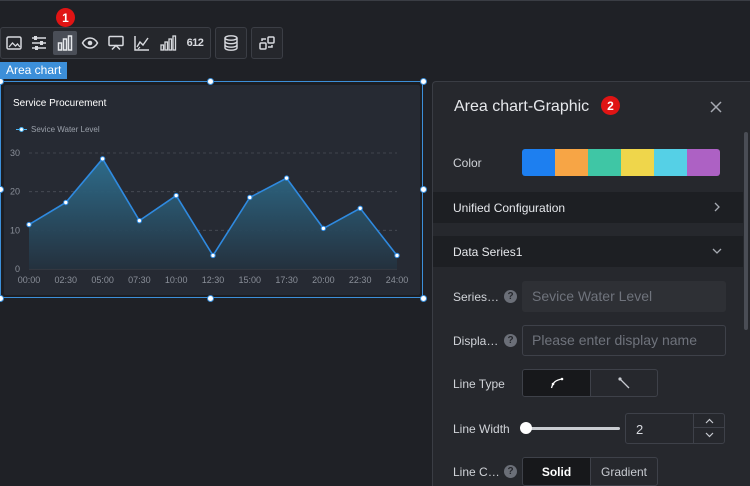  Describe the element at coordinates (250, 280) in the screenshot. I see `x-tick-label: 15:00` at that location.